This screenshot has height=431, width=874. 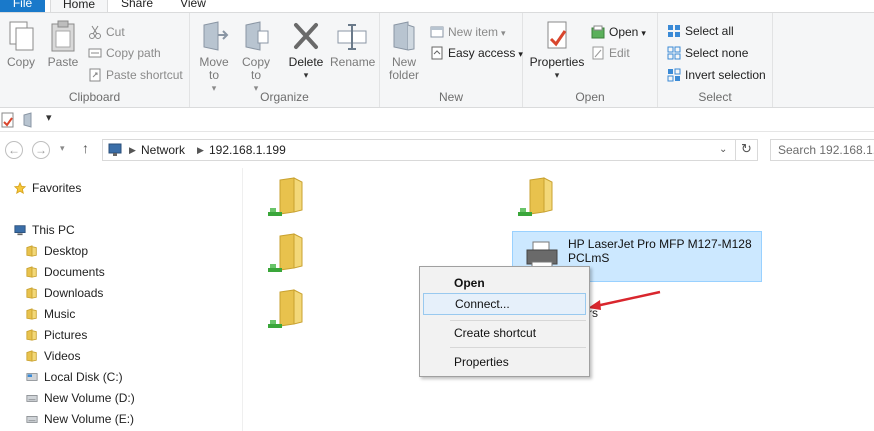 What do you see at coordinates (56, 335) in the screenshot?
I see `tree-item-pictures: Pictures` at bounding box center [56, 335].